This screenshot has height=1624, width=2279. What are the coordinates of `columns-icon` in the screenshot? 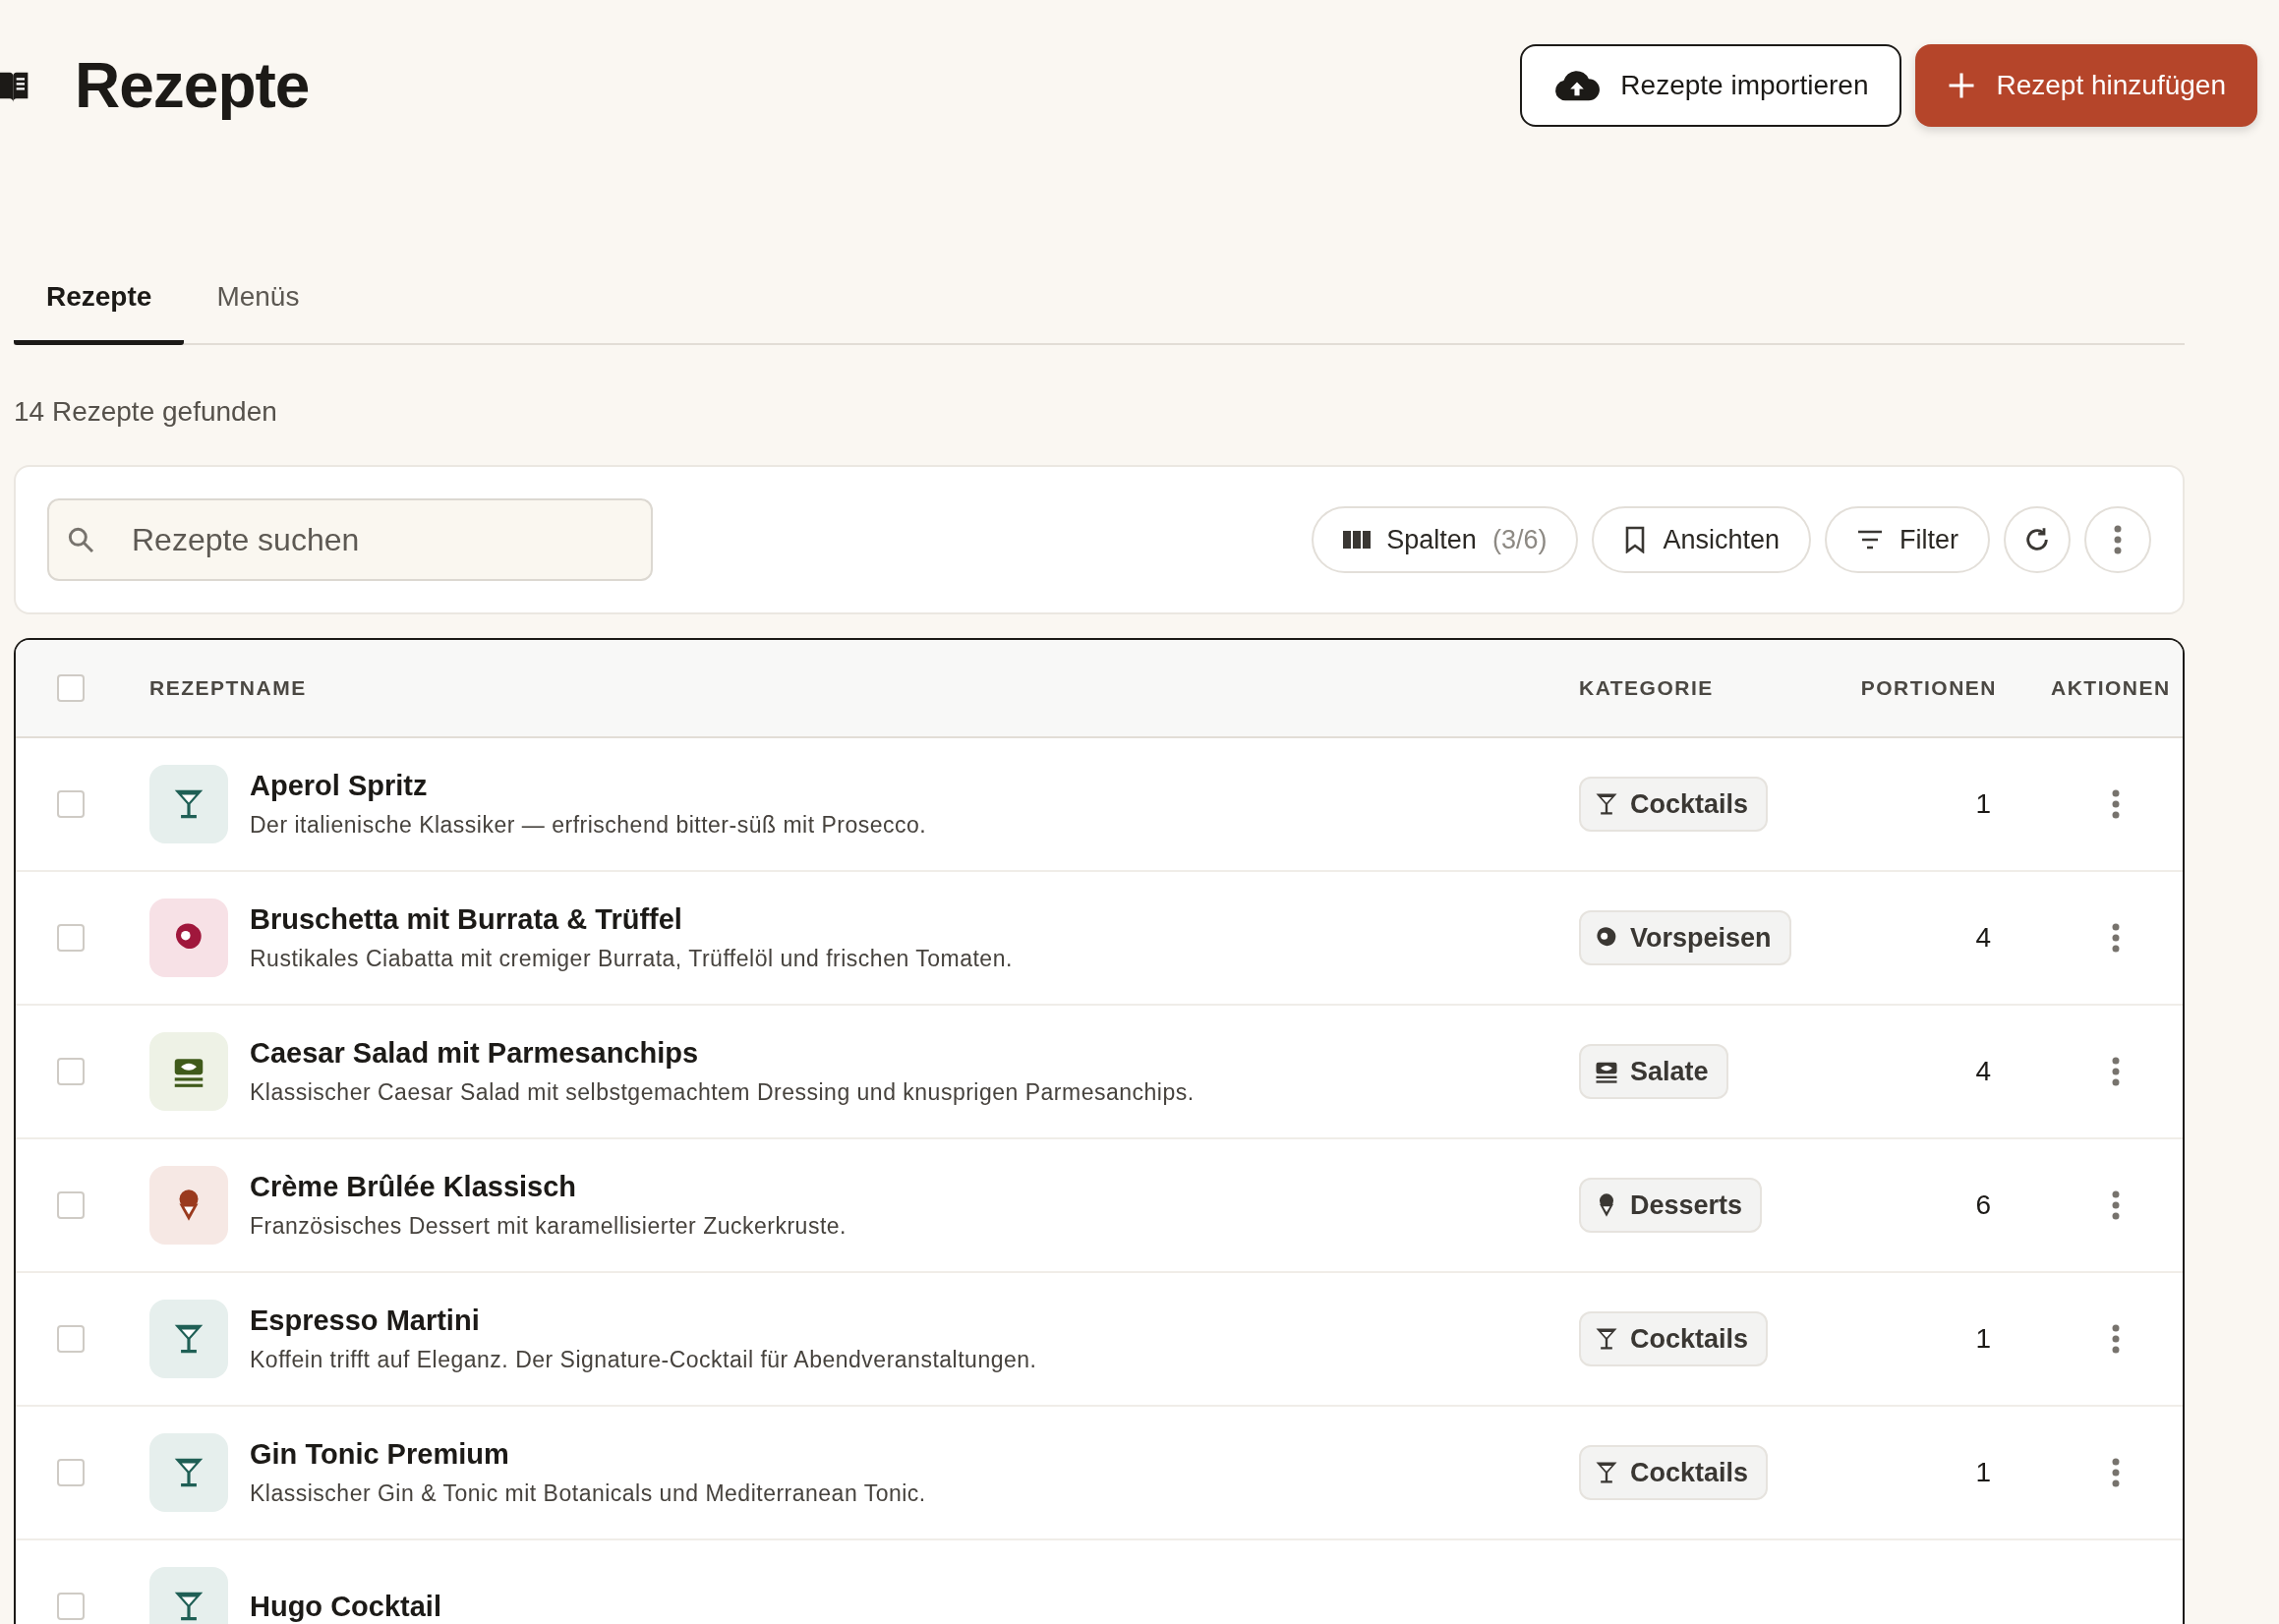 It's located at (1357, 540).